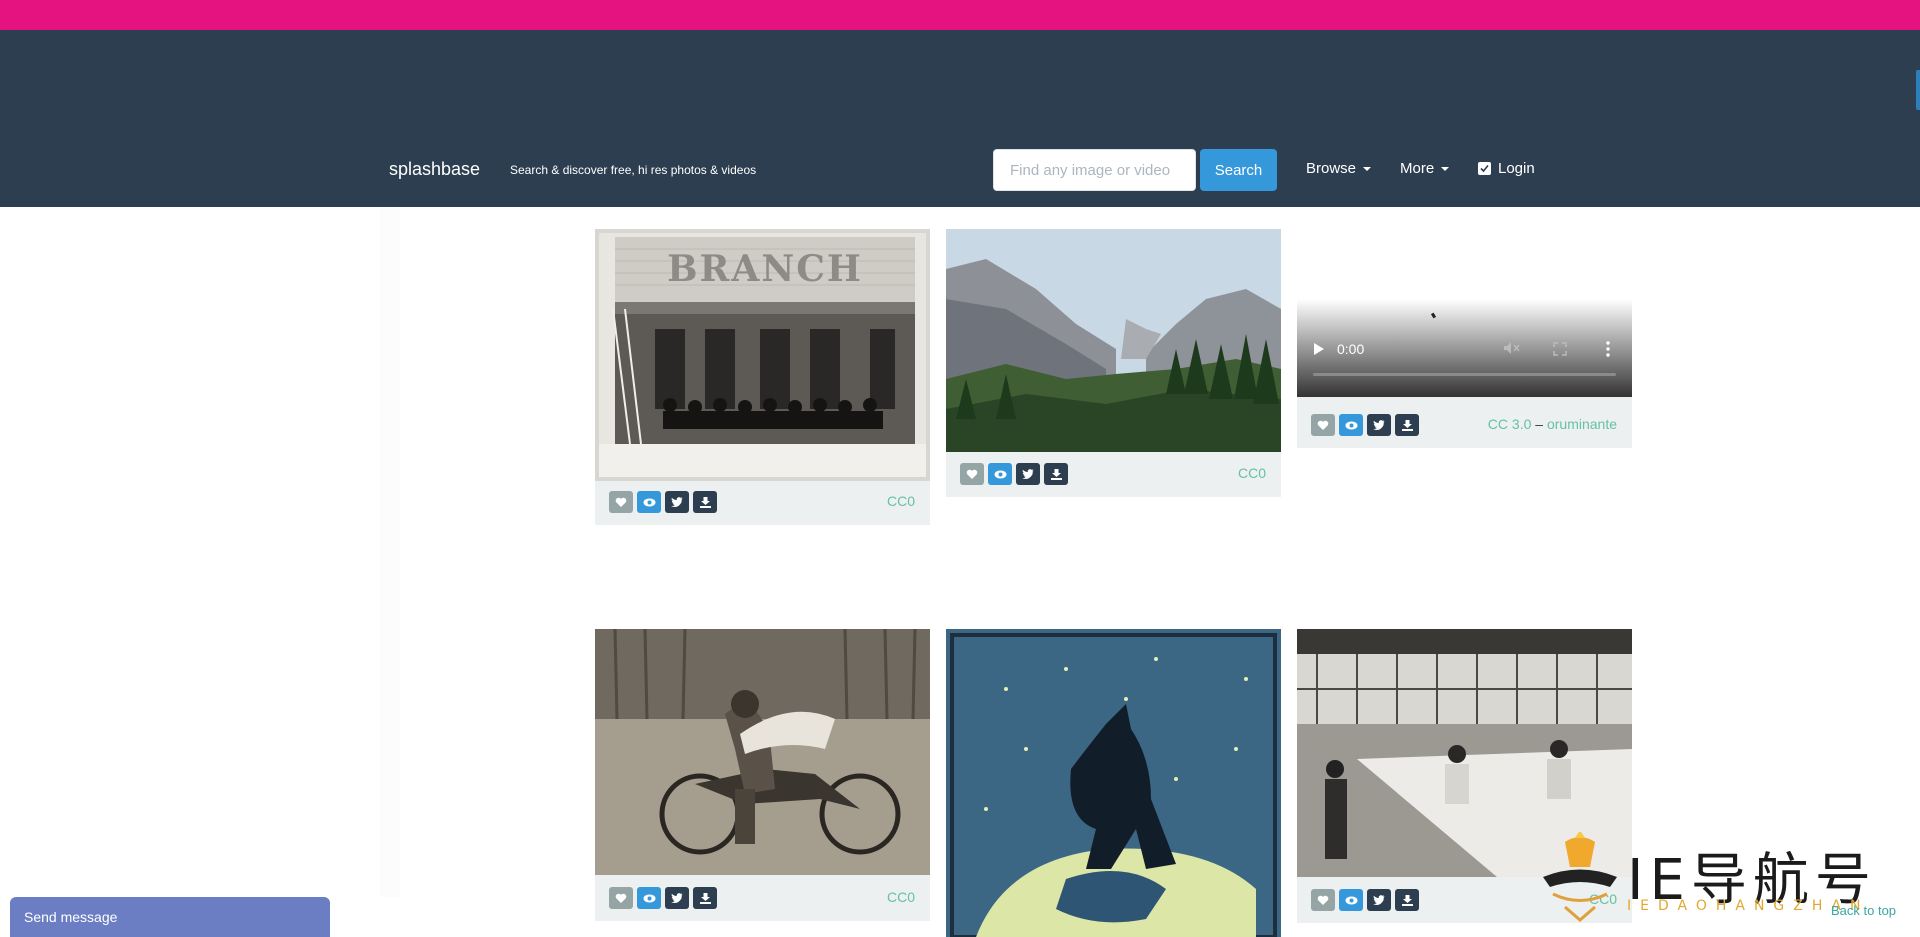 The width and height of the screenshot is (1920, 937). What do you see at coordinates (1560, 349) in the screenshot?
I see `fullscreen-icon` at bounding box center [1560, 349].